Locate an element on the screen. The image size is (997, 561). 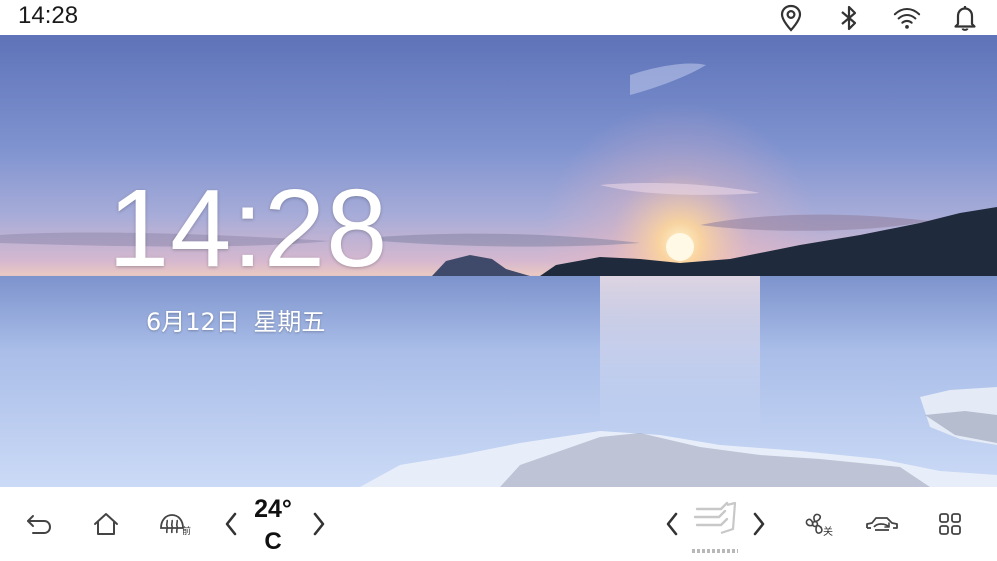
lockscreen-clock: 14:28 is located at coordinates (248, 228).